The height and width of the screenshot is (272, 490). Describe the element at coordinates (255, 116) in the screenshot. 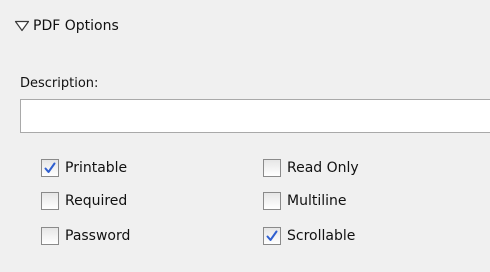

I see `description-input` at that location.